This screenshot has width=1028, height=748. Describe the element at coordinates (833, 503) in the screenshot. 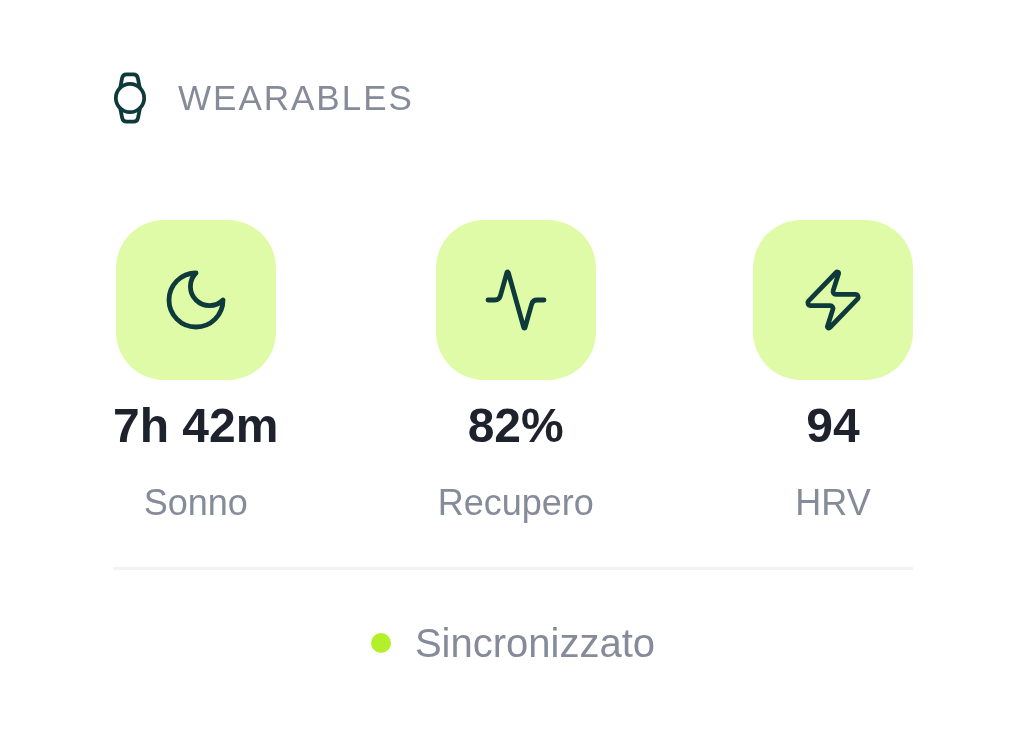

I see `metric-label: HRV` at that location.